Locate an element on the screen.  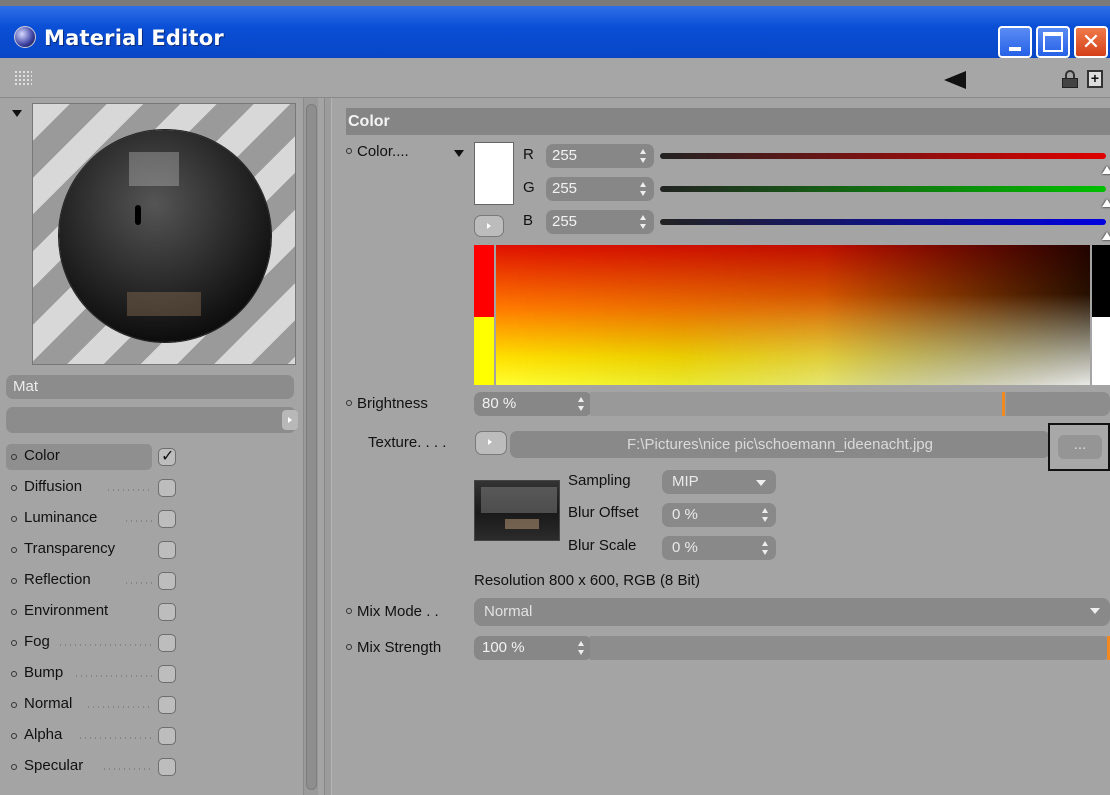
material-selector-bar is located at coordinates (152, 420).